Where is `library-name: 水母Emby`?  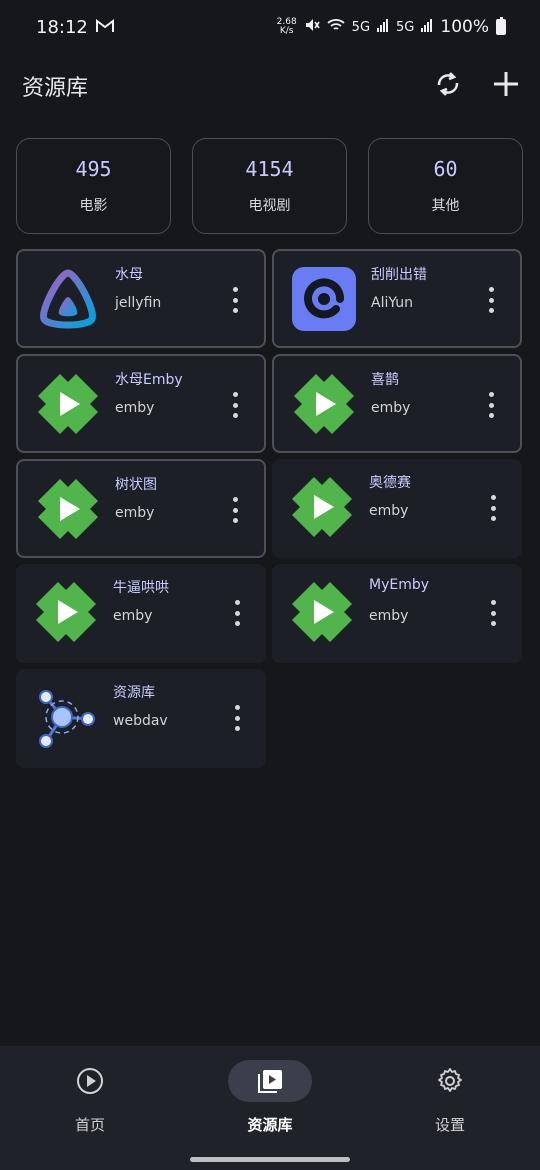 library-name: 水母Emby is located at coordinates (149, 380).